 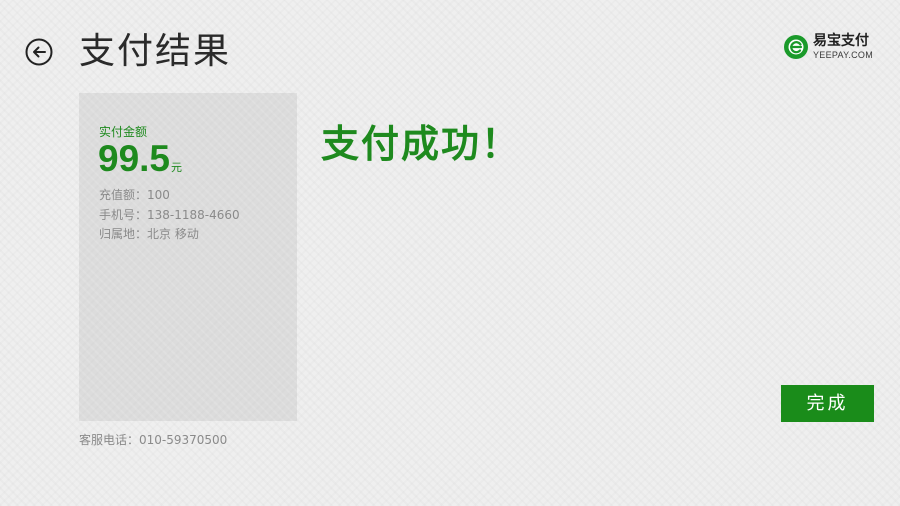 I want to click on back-arrow-icon, so click(x=39, y=52).